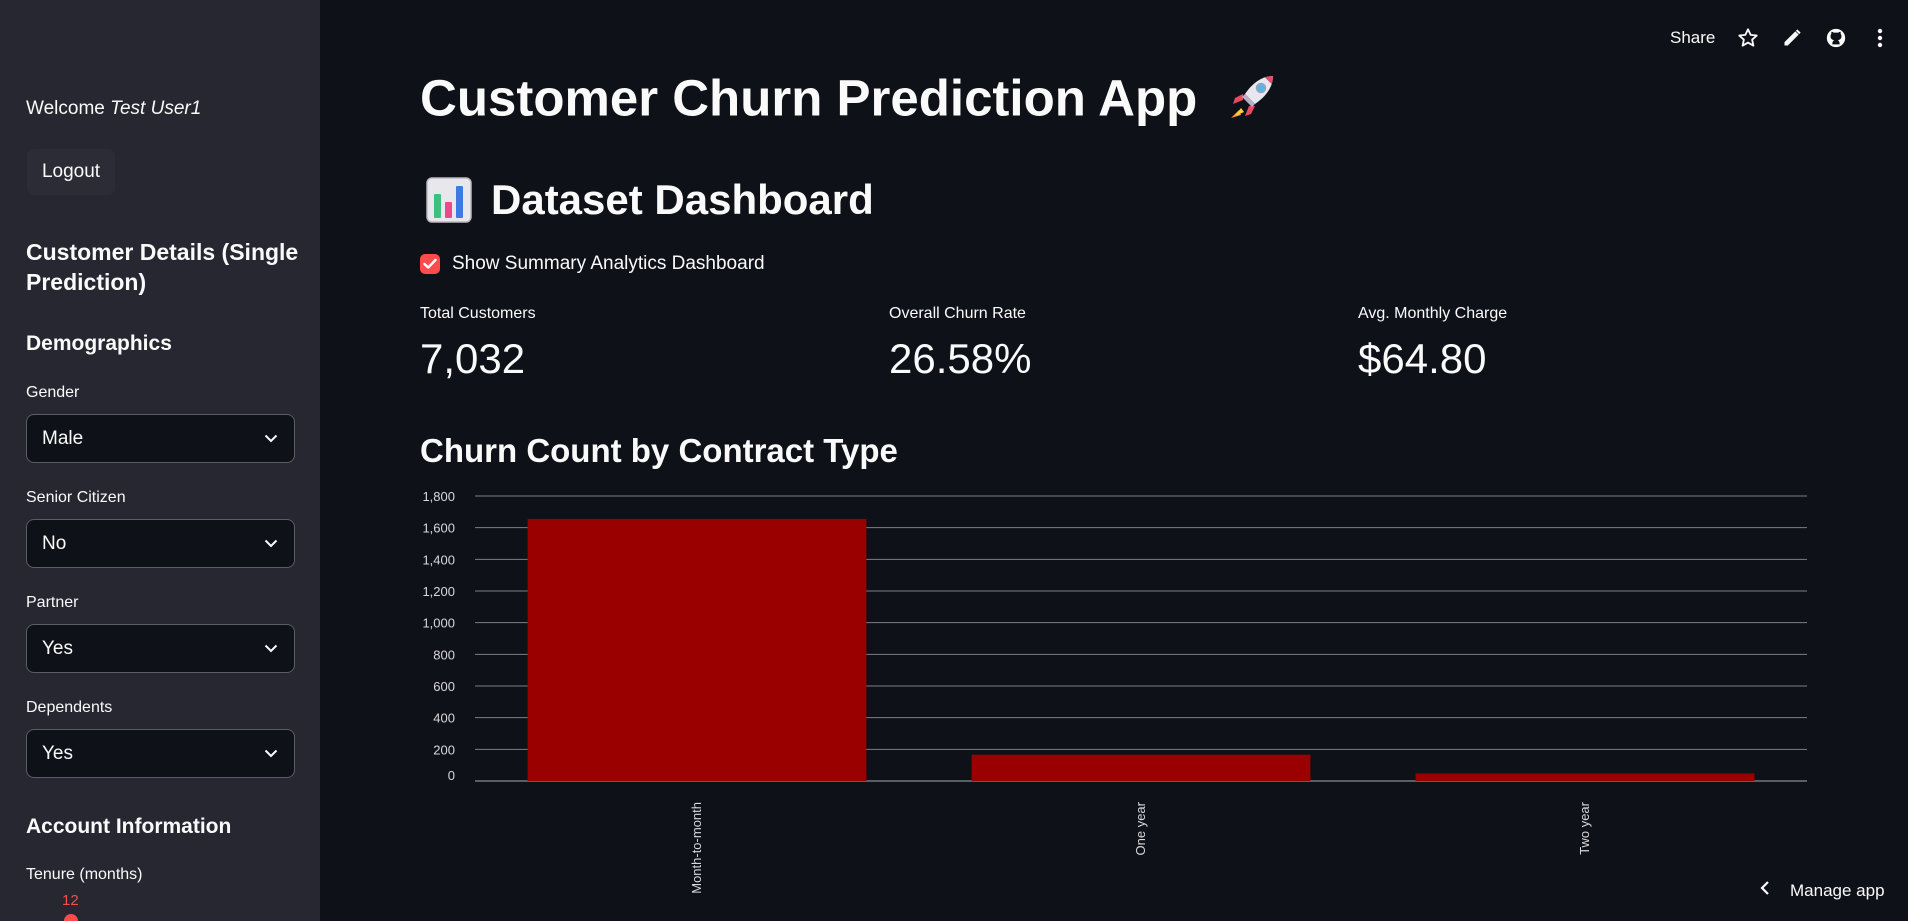 The height and width of the screenshot is (921, 1908). I want to click on partner-label: Partner, so click(52, 602).